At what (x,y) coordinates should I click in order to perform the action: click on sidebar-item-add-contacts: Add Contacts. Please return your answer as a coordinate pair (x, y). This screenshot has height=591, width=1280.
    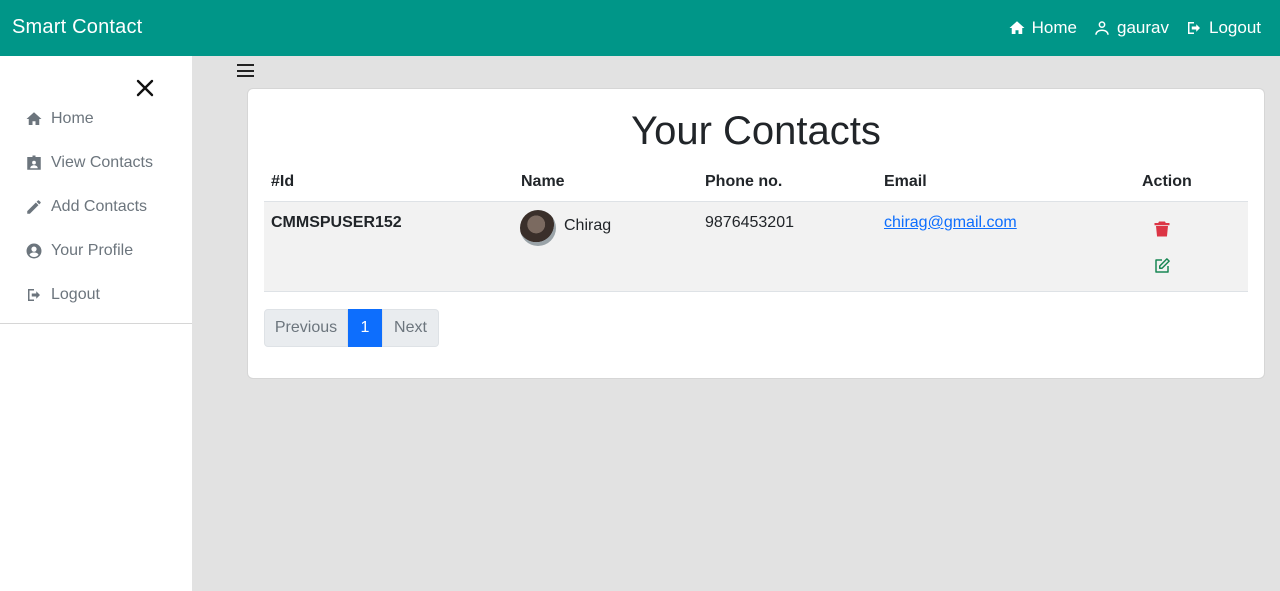
    Looking at the image, I should click on (86, 207).